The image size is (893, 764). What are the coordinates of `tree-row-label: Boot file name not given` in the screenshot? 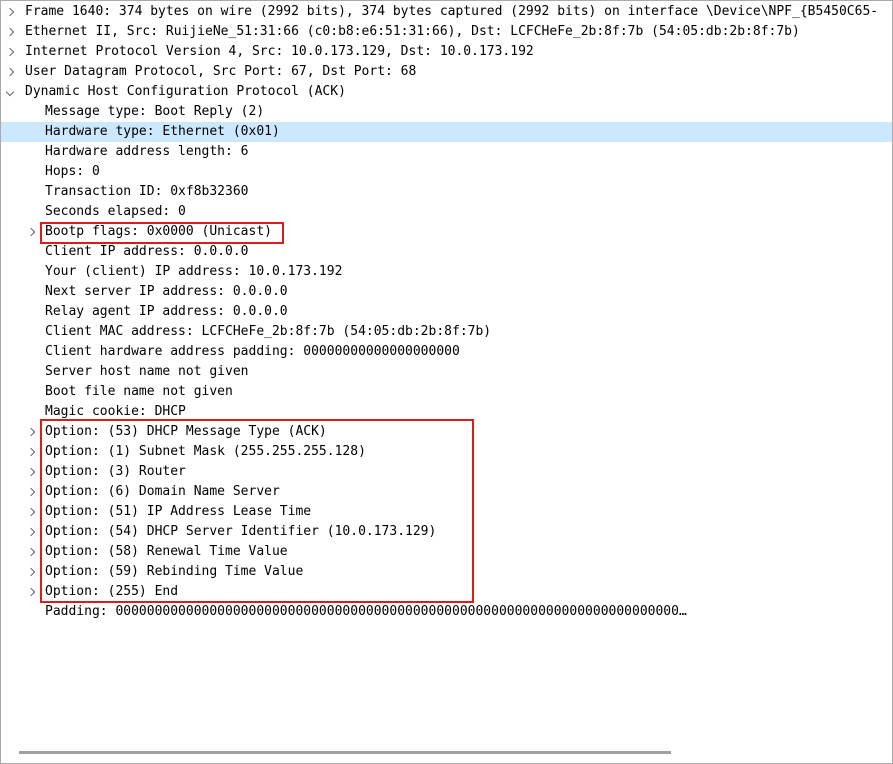 It's located at (139, 391).